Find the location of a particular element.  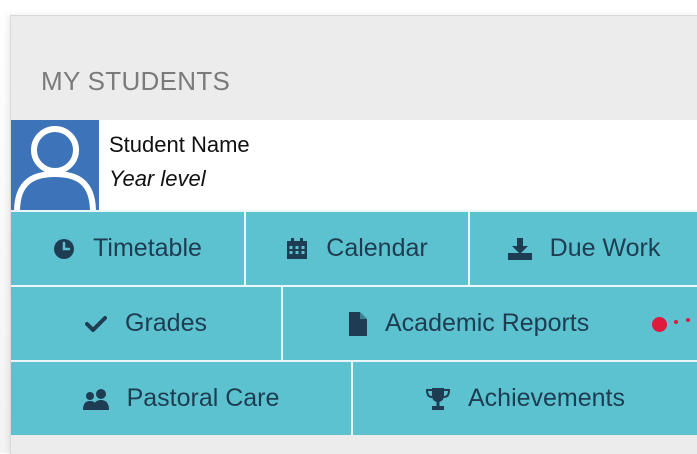

checkmark-icon is located at coordinates (96, 324).